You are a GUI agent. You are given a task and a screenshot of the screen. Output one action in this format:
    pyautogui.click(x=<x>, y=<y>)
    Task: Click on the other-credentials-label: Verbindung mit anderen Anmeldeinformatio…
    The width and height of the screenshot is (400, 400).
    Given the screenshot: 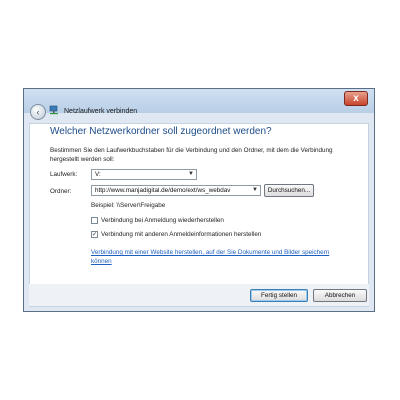 What is the action you would take?
    pyautogui.click(x=181, y=234)
    